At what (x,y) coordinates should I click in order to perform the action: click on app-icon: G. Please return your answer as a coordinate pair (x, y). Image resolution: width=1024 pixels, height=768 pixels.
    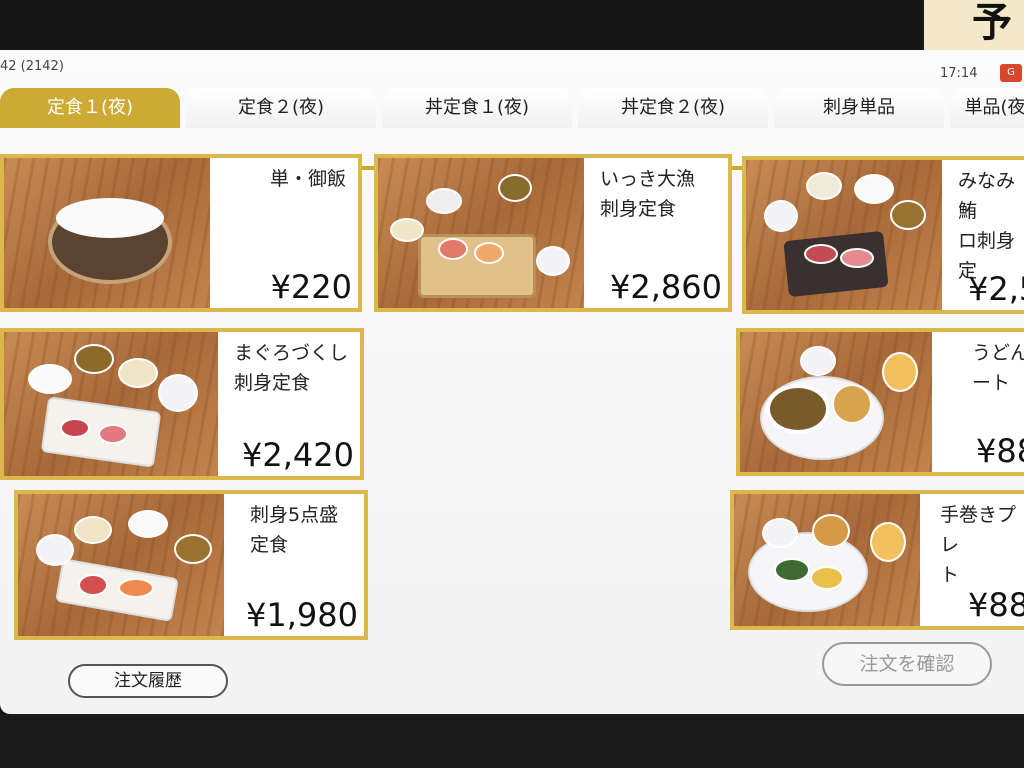
    Looking at the image, I should click on (1011, 73).